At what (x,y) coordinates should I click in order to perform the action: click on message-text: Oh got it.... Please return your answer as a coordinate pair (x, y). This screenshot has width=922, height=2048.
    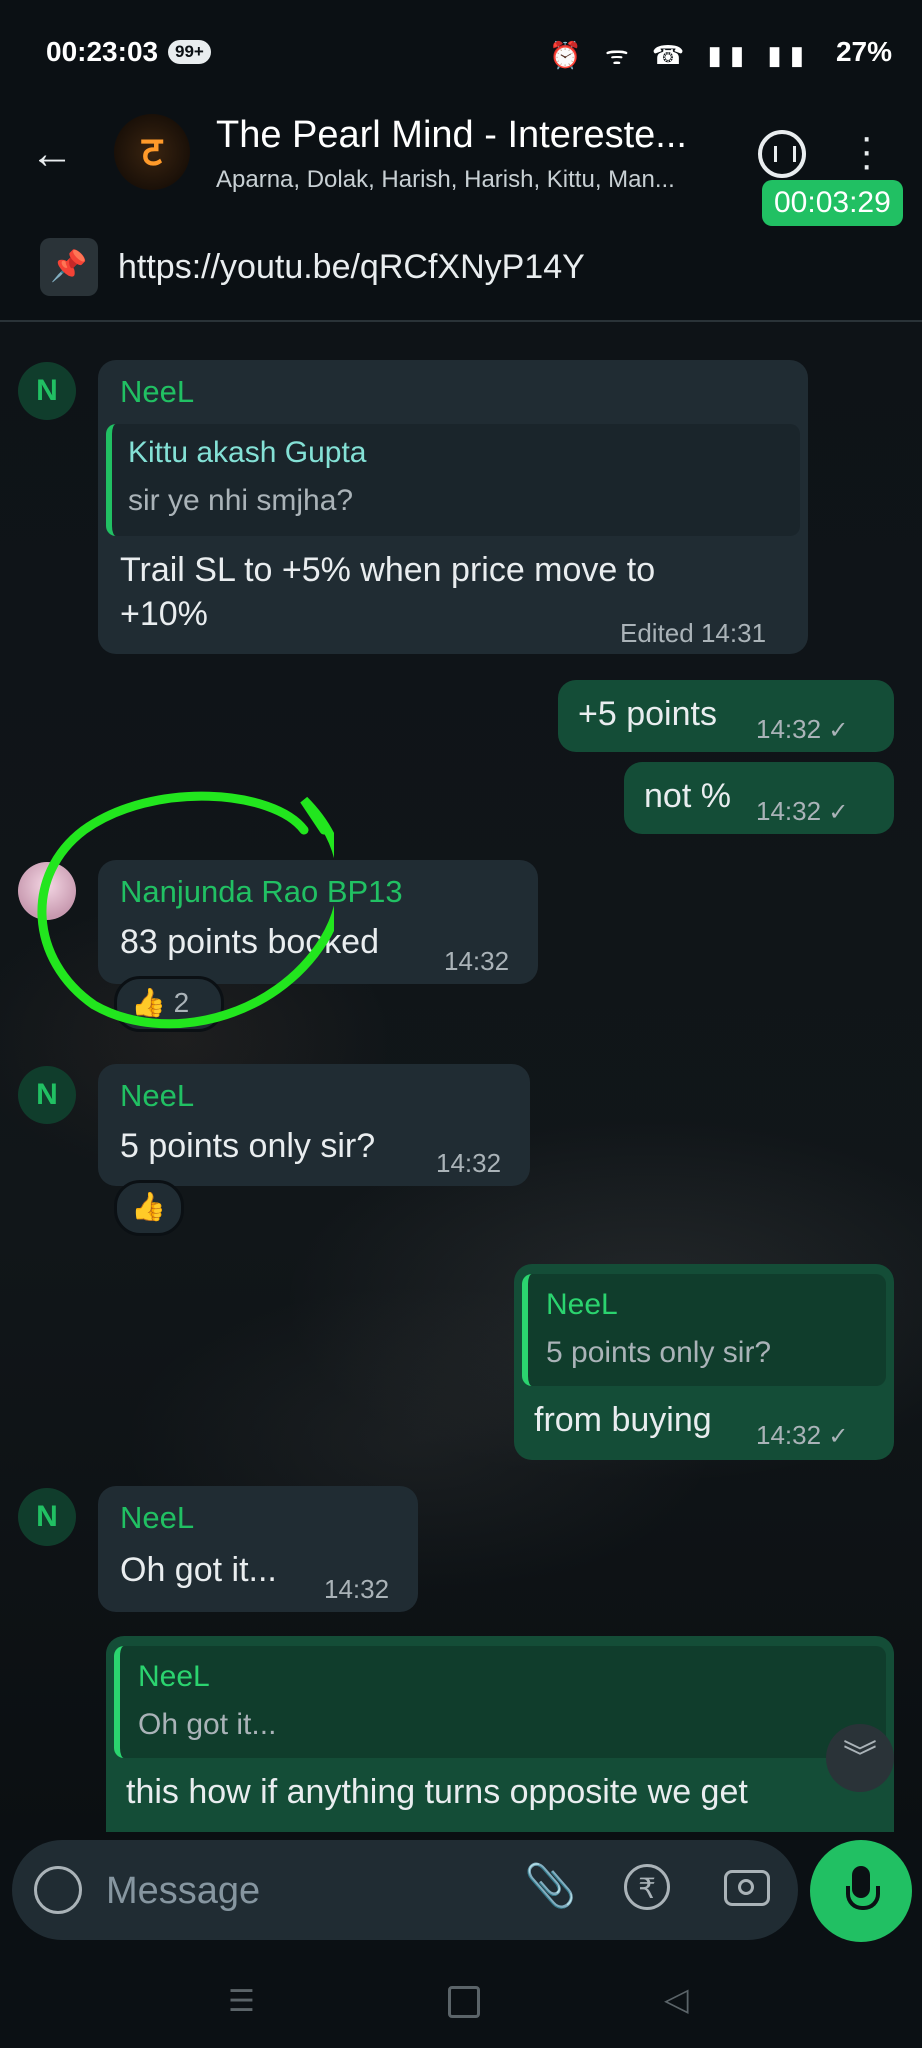
    Looking at the image, I should click on (198, 1570).